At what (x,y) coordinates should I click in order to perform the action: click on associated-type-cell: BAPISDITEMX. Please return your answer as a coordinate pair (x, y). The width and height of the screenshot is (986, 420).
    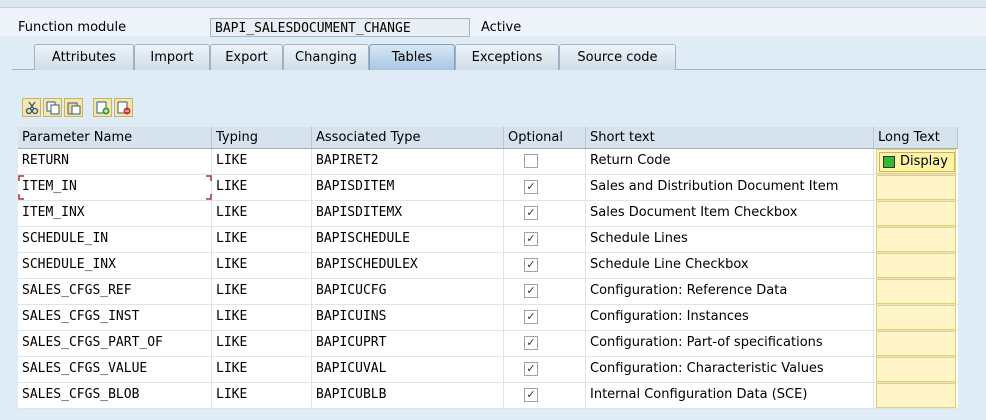
    Looking at the image, I should click on (408, 213).